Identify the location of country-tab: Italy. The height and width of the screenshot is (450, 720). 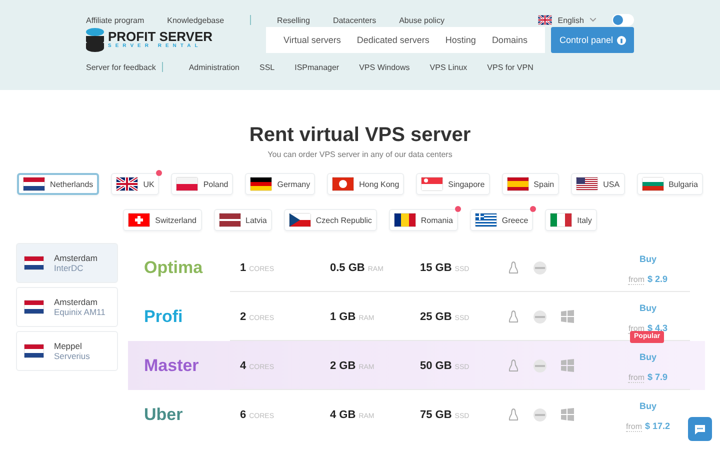
(571, 220).